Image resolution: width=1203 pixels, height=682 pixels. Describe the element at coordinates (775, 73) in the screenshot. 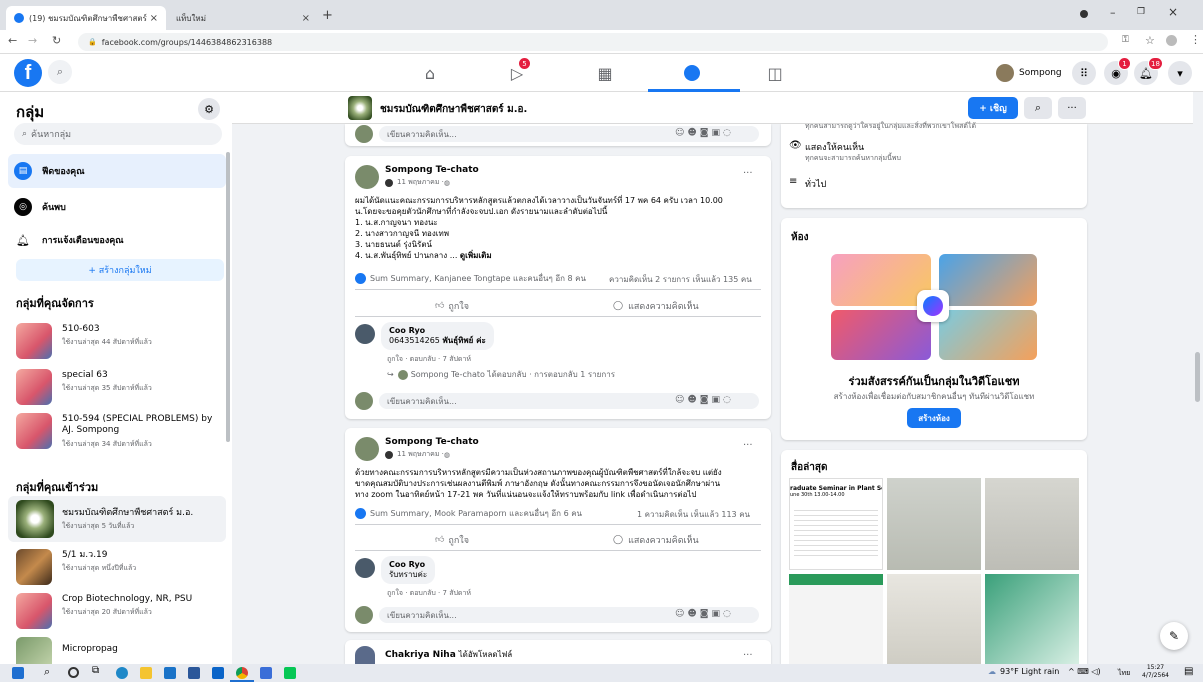

I see `gaming-icon: ◫` at that location.